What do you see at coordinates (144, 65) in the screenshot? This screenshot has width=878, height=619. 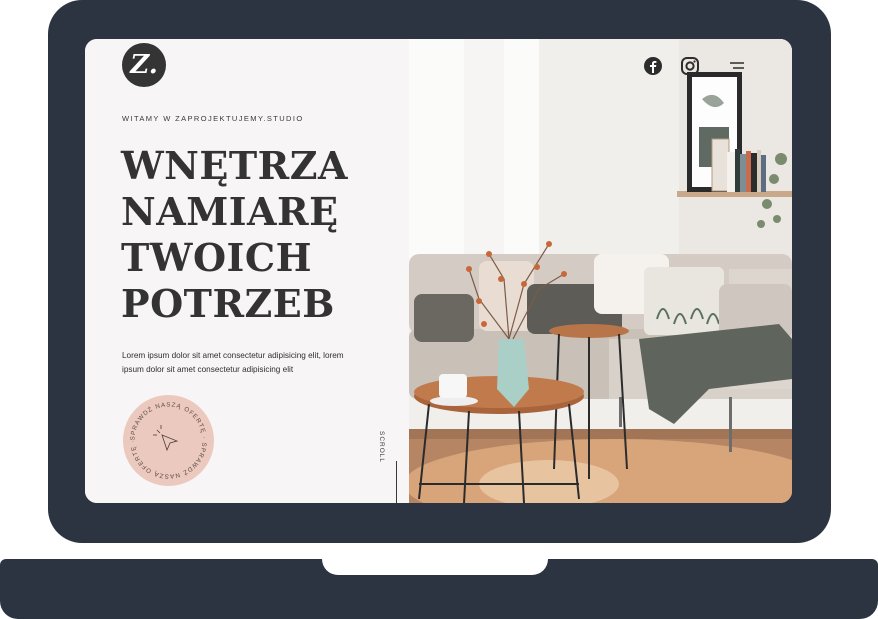 I see `site-logo: Z.` at bounding box center [144, 65].